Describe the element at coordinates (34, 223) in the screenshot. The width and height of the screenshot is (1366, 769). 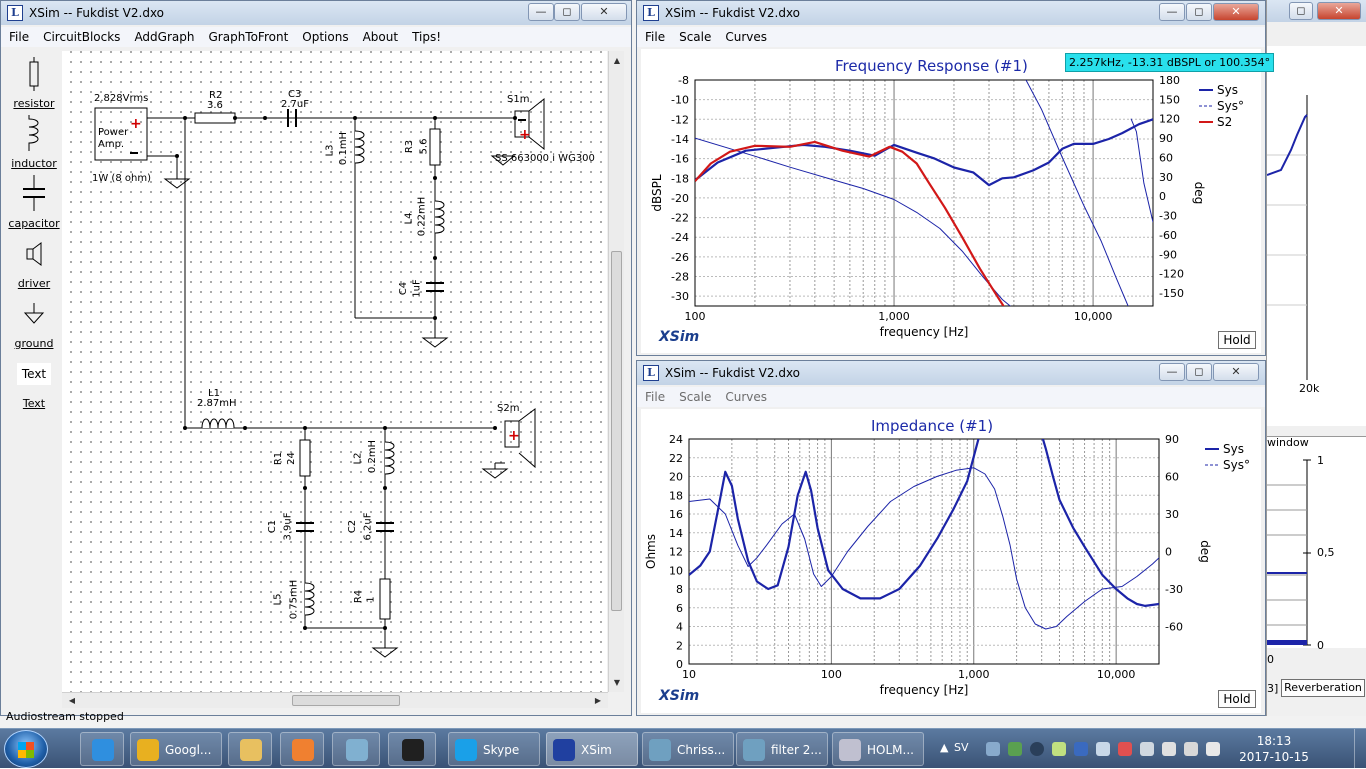
I see `palette-capacitor: capacitor` at that location.